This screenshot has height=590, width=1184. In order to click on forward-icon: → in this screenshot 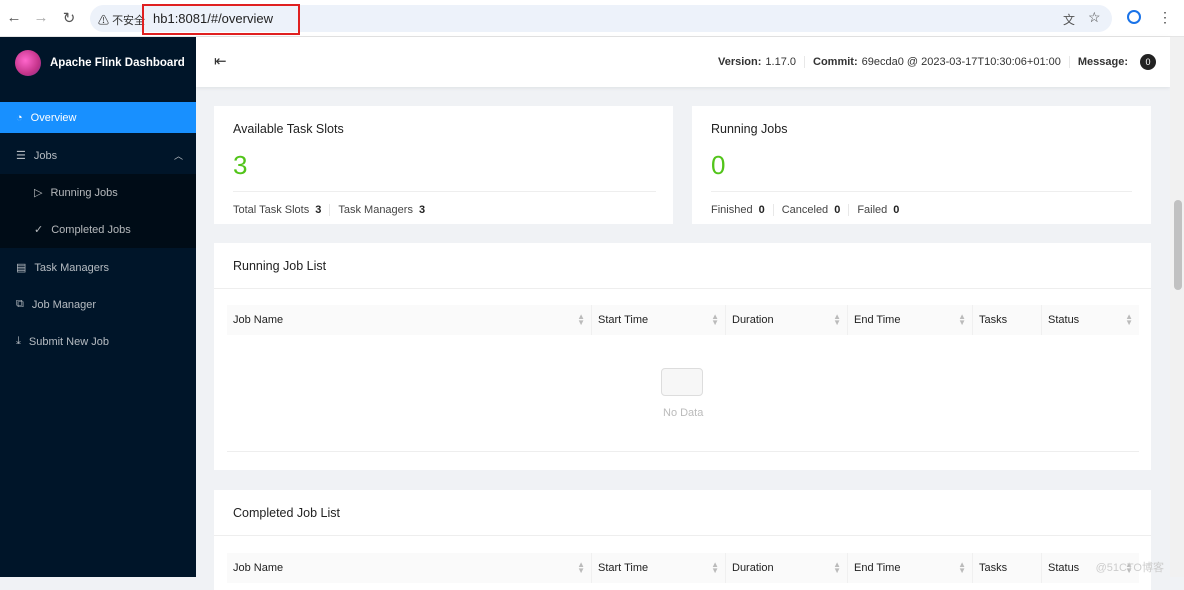, I will do `click(41, 17)`.